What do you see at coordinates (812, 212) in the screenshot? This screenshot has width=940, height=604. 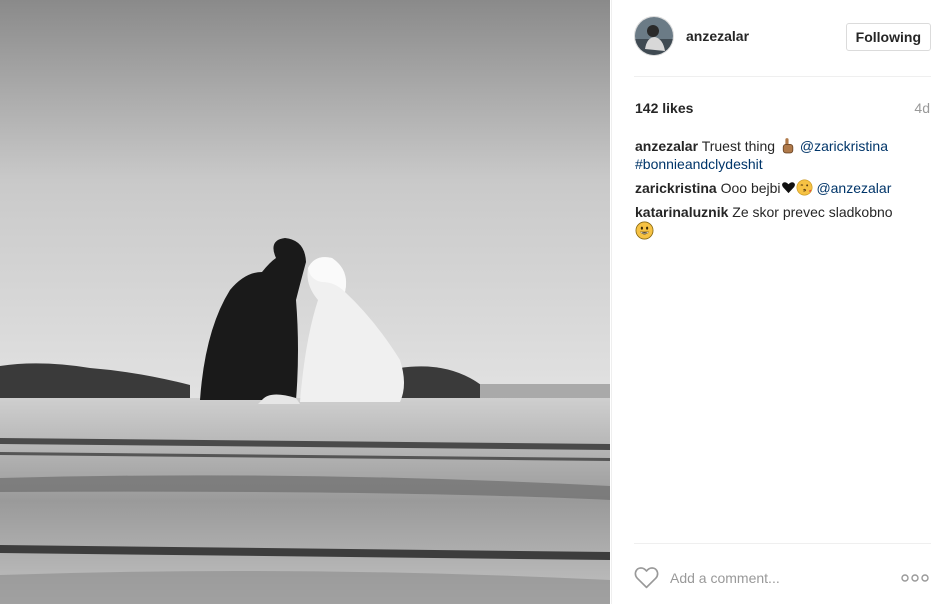 I see `comment-text: Ze skor prevec sladkobno` at bounding box center [812, 212].